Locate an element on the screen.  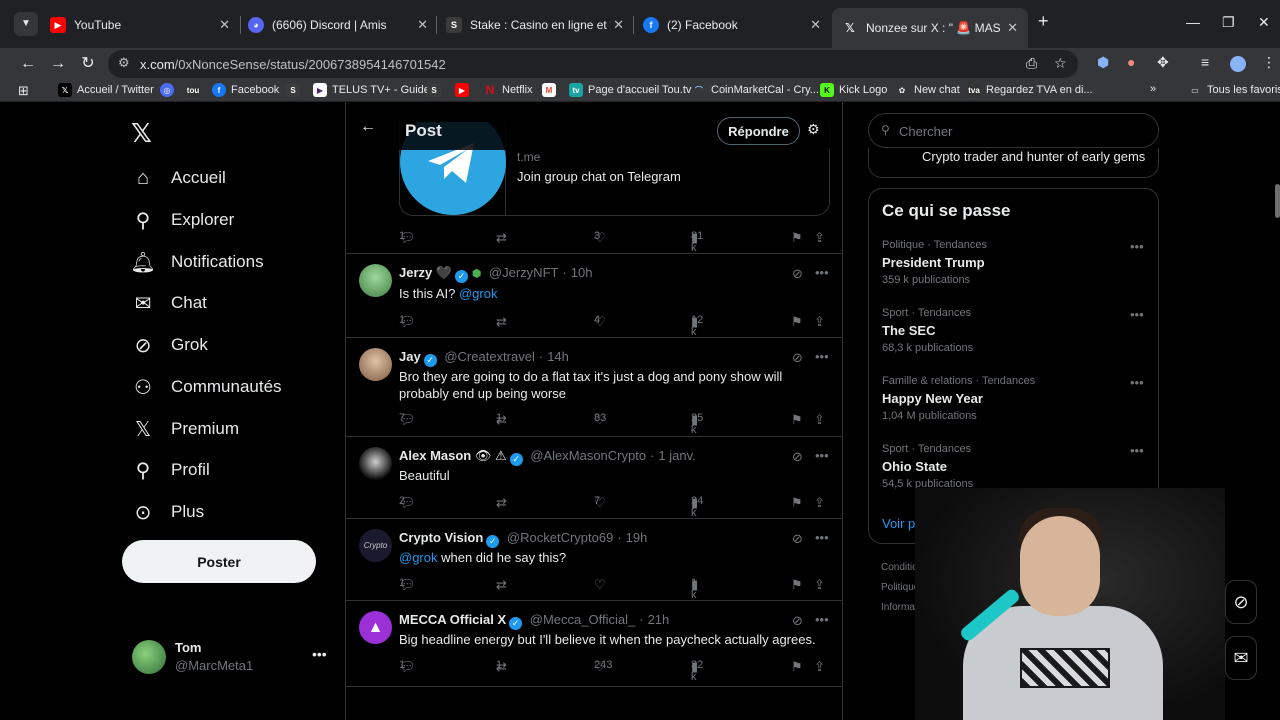
media-control-icon: ≡ is located at coordinates (1205, 62).